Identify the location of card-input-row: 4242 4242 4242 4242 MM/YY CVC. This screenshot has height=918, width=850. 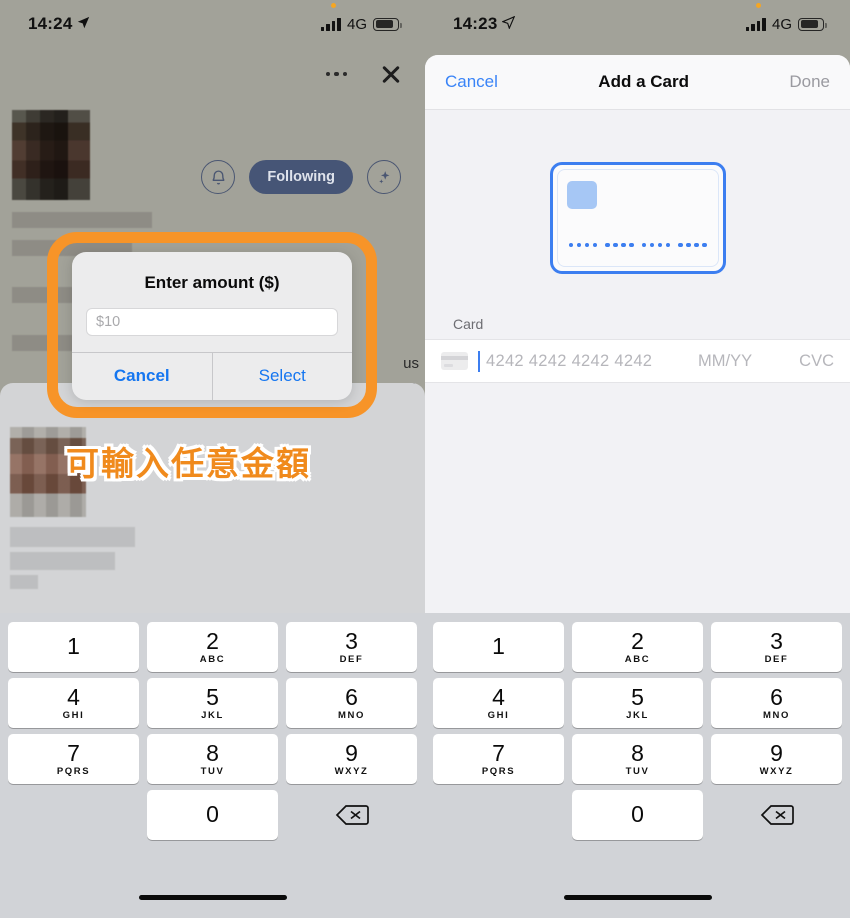
(637, 361).